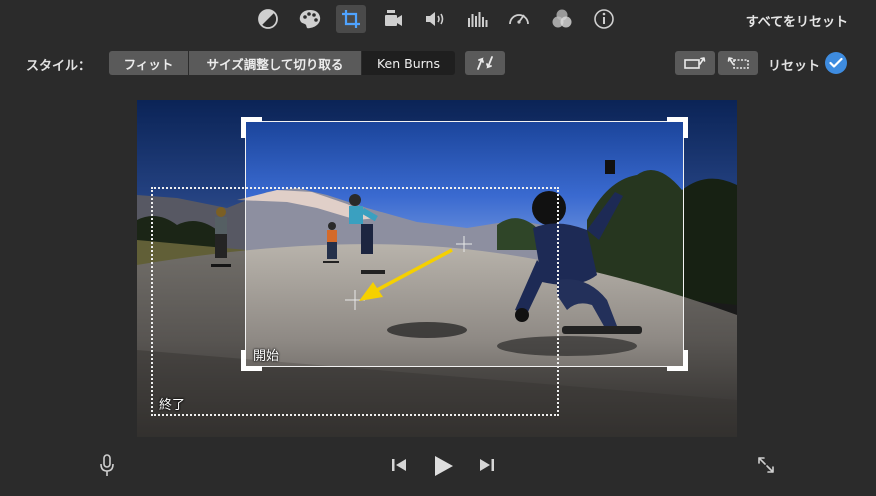  I want to click on crop-style-row: スタイル： フィット サイズ調整して切り取る Ken Burns リセット, so click(438, 64).